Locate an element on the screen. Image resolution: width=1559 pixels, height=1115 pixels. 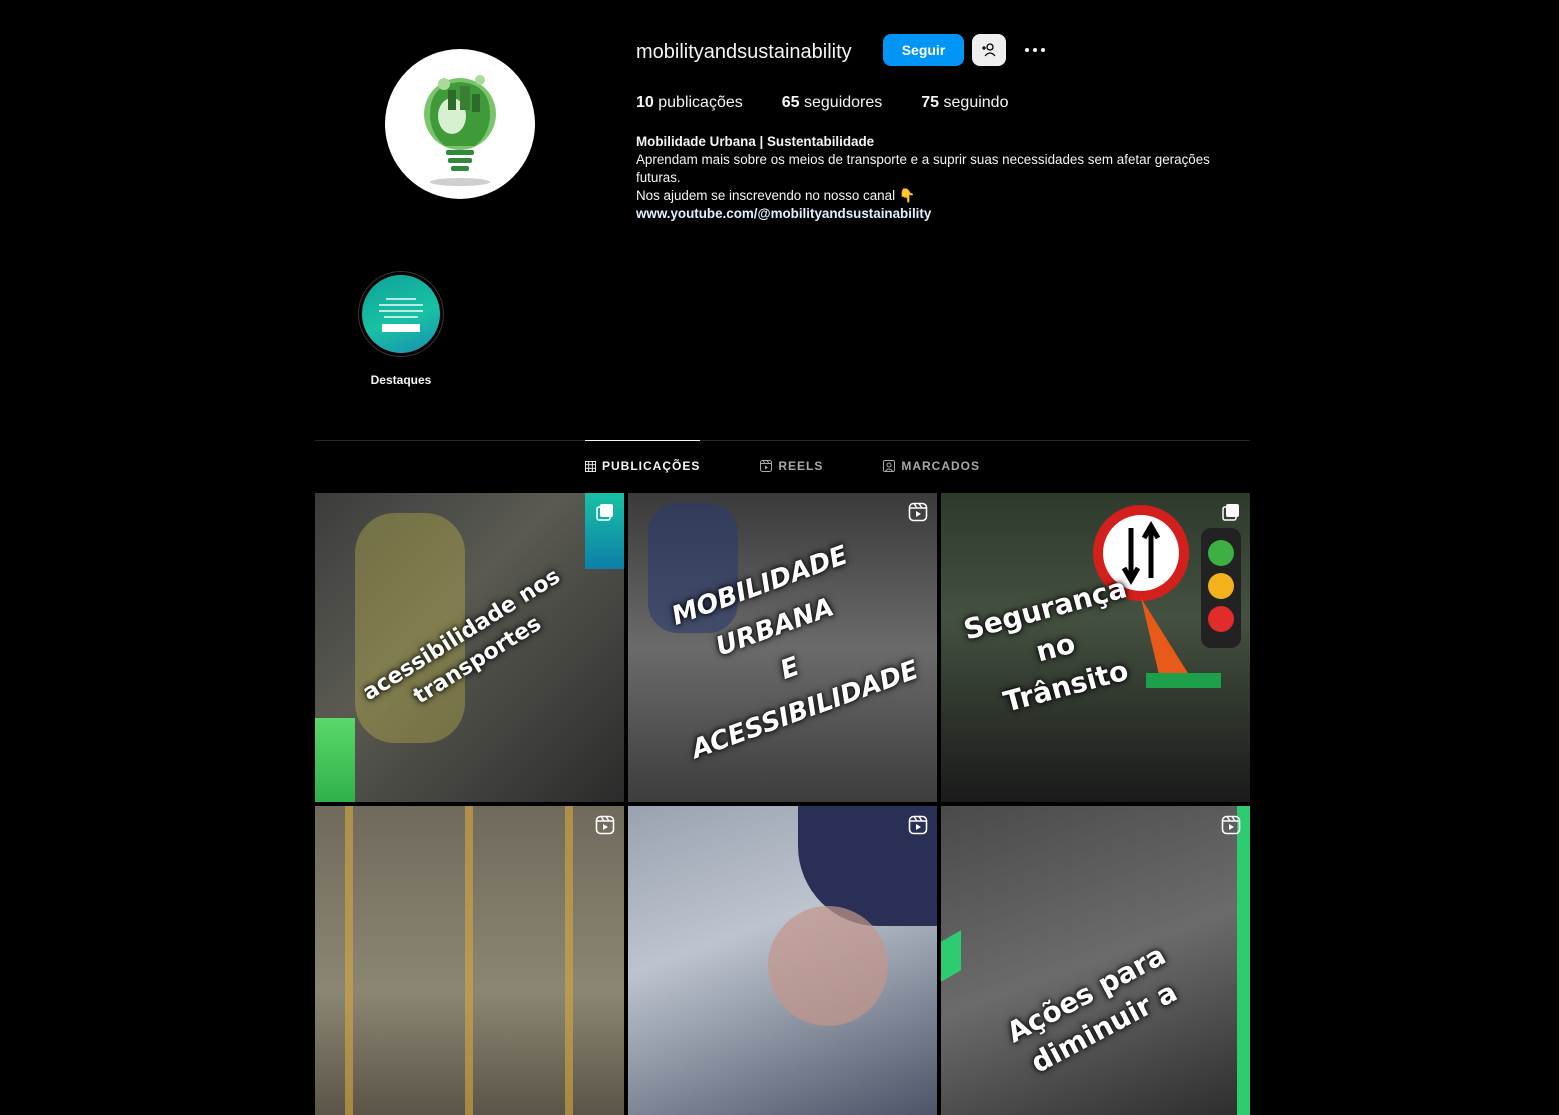
profile-avatar is located at coordinates (460, 124).